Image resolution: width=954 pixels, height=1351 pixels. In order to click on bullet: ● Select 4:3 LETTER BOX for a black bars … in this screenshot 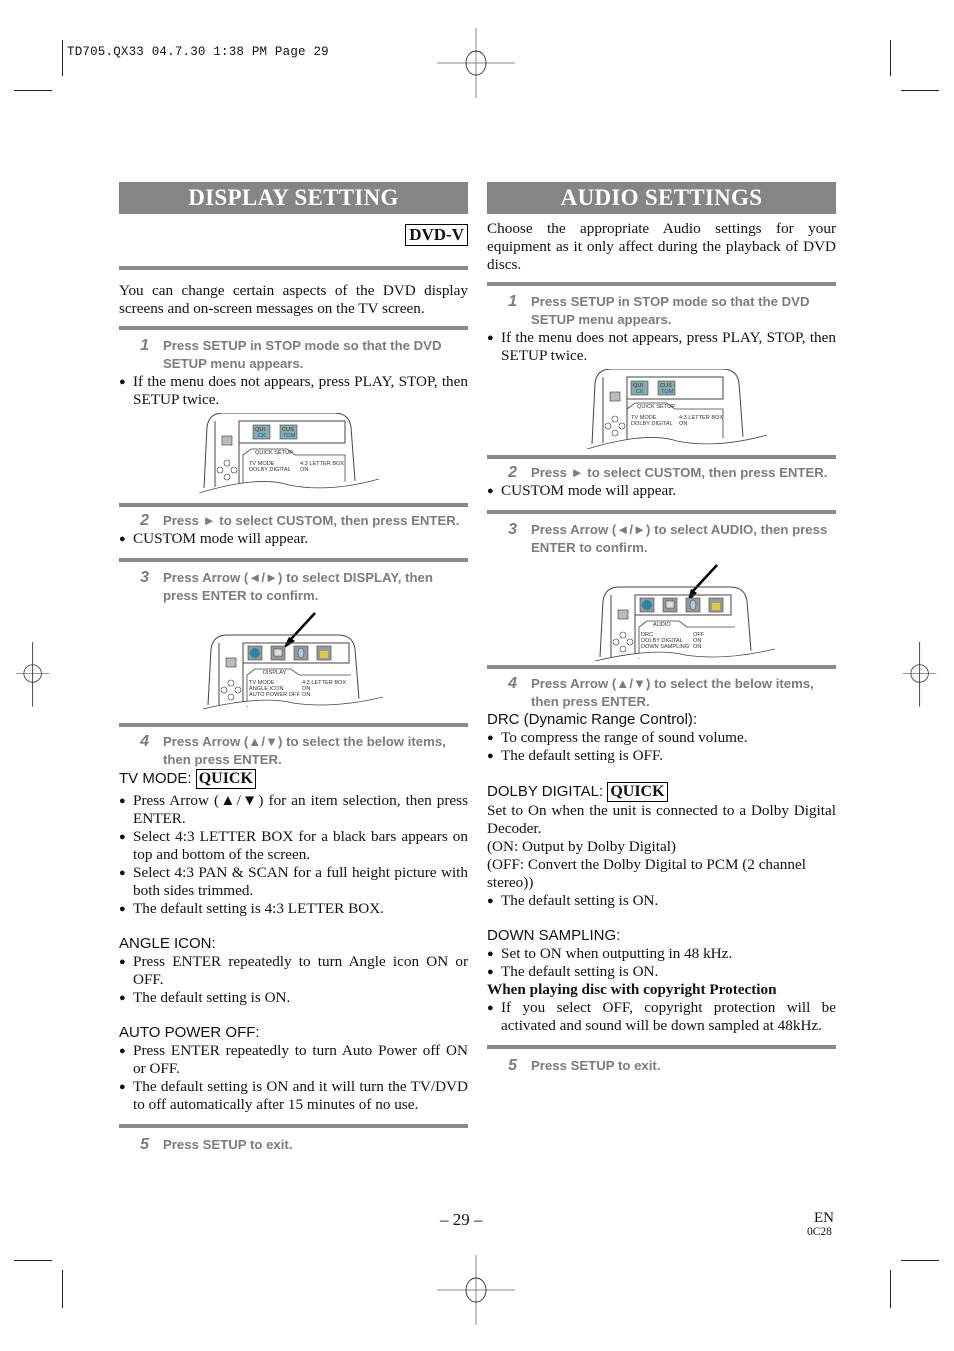, I will do `click(293, 845)`.